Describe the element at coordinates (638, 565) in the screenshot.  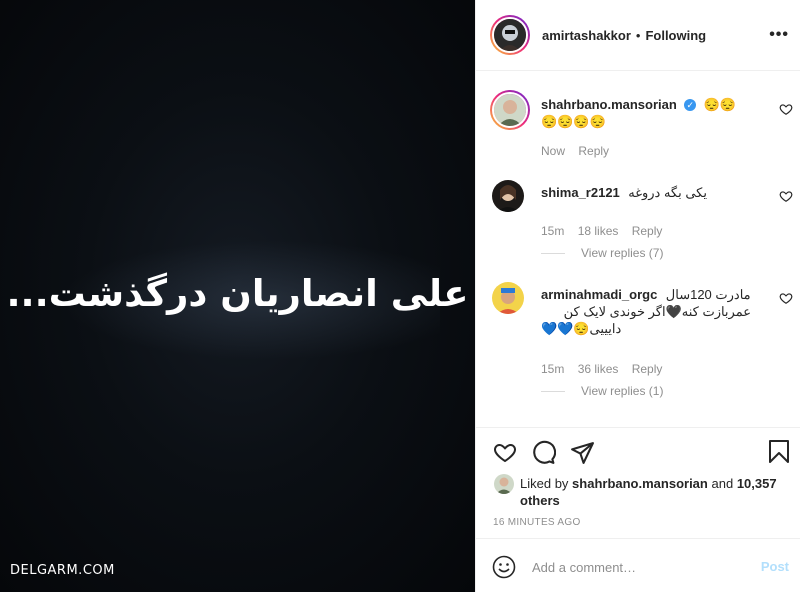
I see `add-comment-bar: Add a comment… Post` at that location.